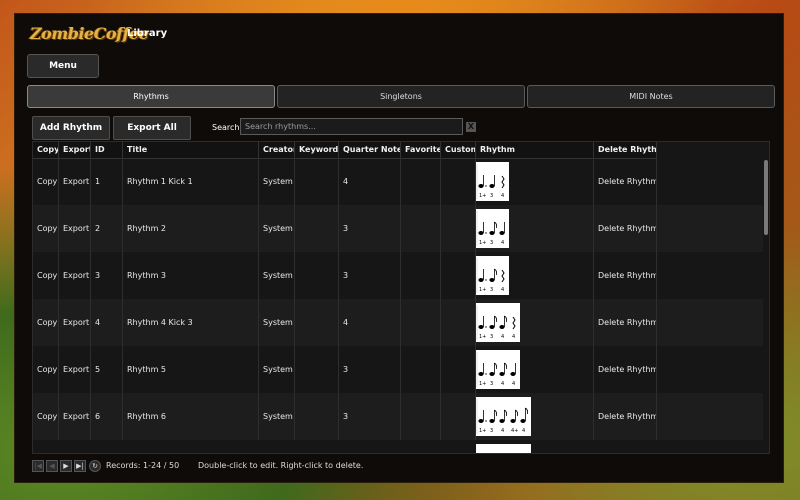 The width and height of the screenshot is (800, 500). Describe the element at coordinates (107, 150) in the screenshot. I see `column-header-id: ID` at that location.